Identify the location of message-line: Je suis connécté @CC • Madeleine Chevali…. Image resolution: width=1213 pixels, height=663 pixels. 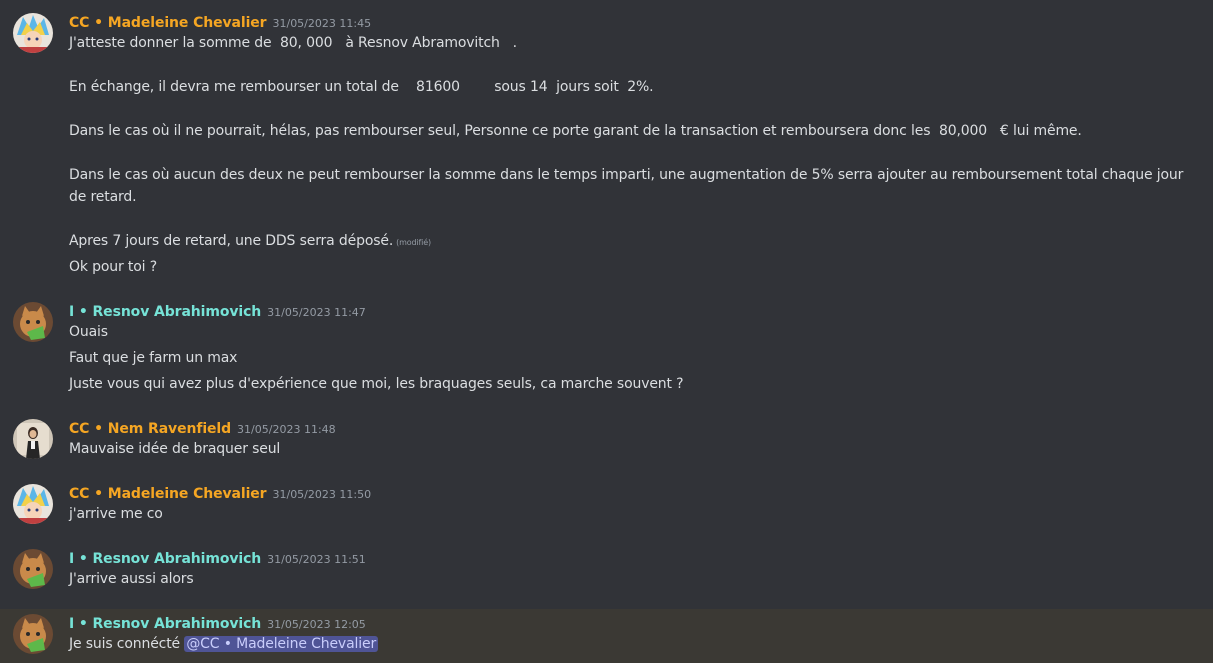
(224, 644).